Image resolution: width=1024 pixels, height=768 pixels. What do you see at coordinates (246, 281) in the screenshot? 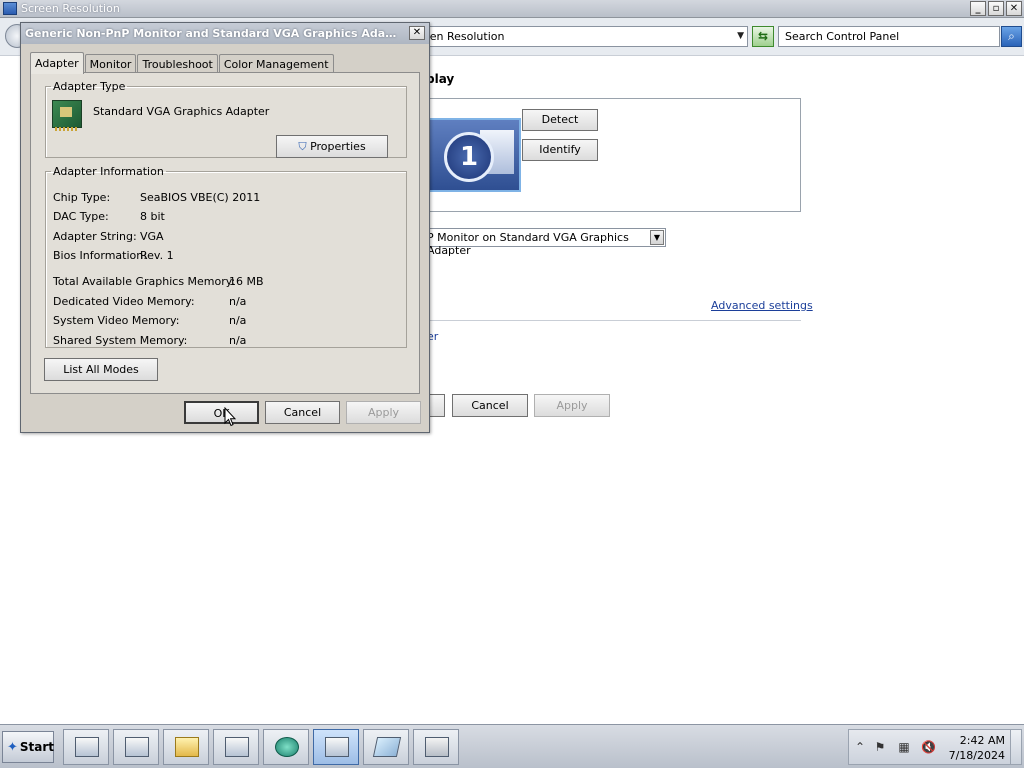
I see `total-memory-value: 16 MB` at bounding box center [246, 281].